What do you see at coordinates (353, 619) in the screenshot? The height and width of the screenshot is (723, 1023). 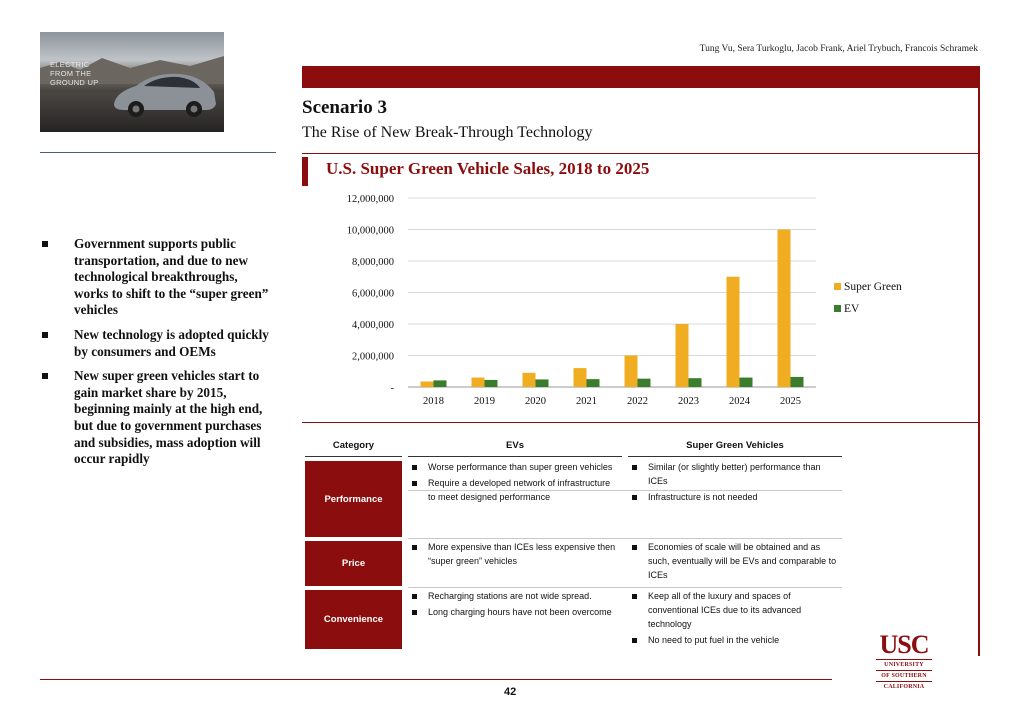 I see `row-header-convenience: Convenience` at bounding box center [353, 619].